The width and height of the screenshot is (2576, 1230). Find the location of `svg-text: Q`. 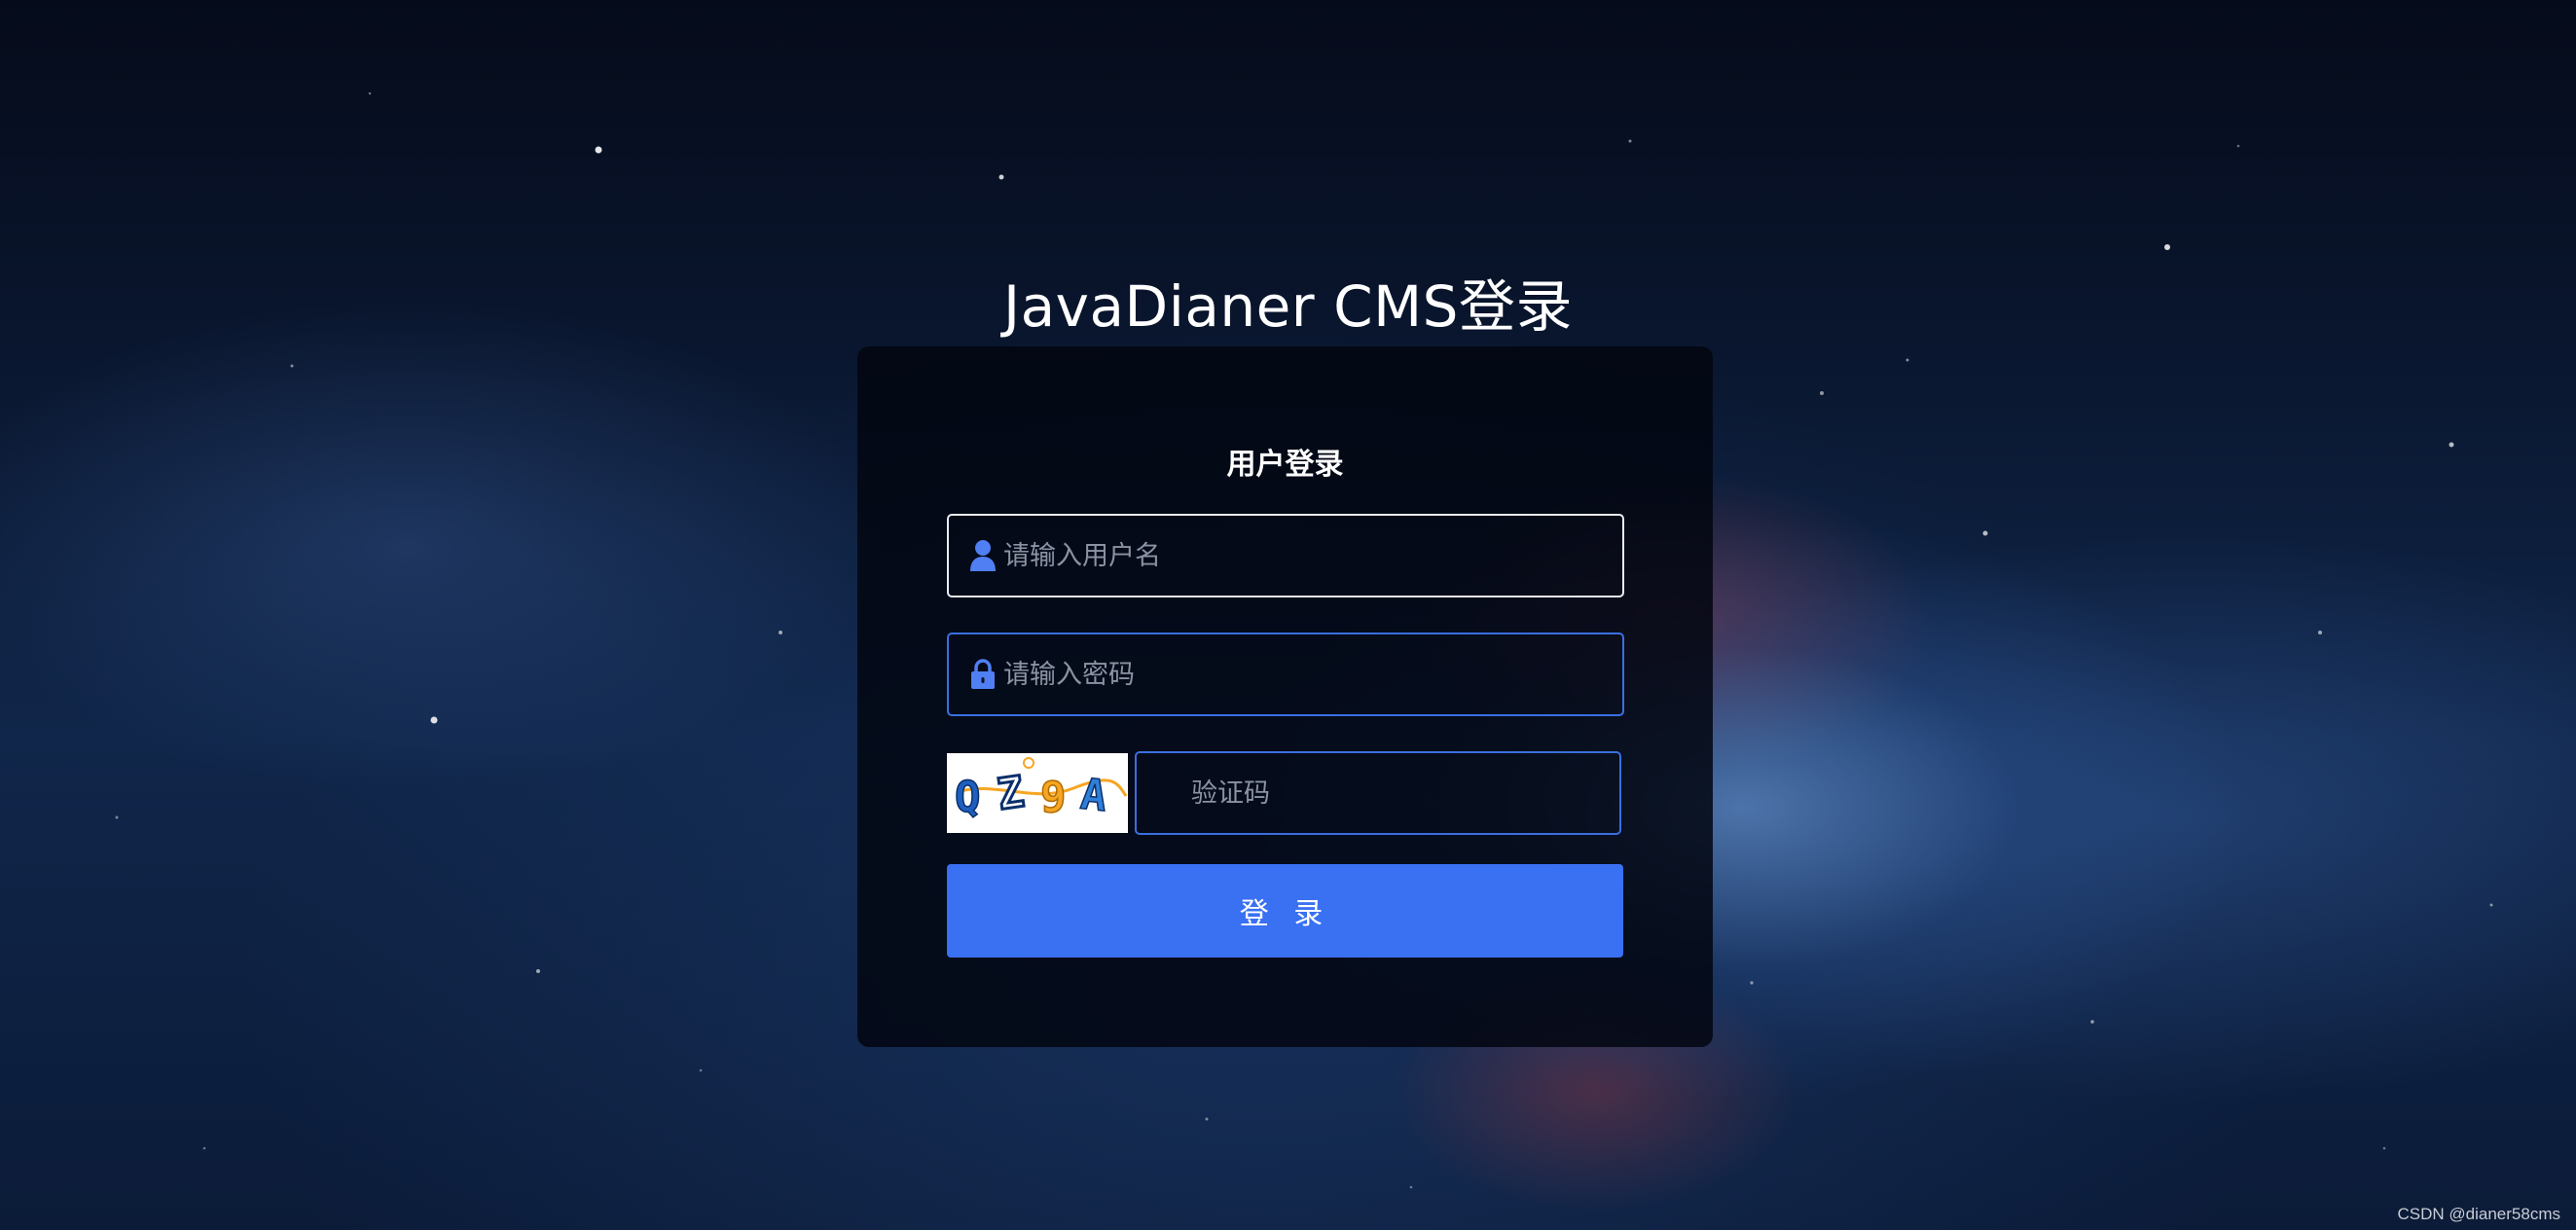

svg-text: Q is located at coordinates (968, 797).